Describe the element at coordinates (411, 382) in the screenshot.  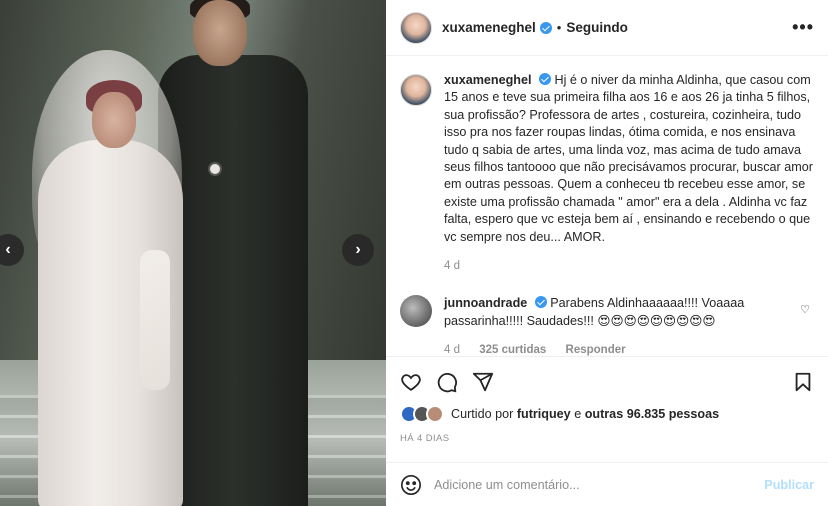
I see `heart-icon` at that location.